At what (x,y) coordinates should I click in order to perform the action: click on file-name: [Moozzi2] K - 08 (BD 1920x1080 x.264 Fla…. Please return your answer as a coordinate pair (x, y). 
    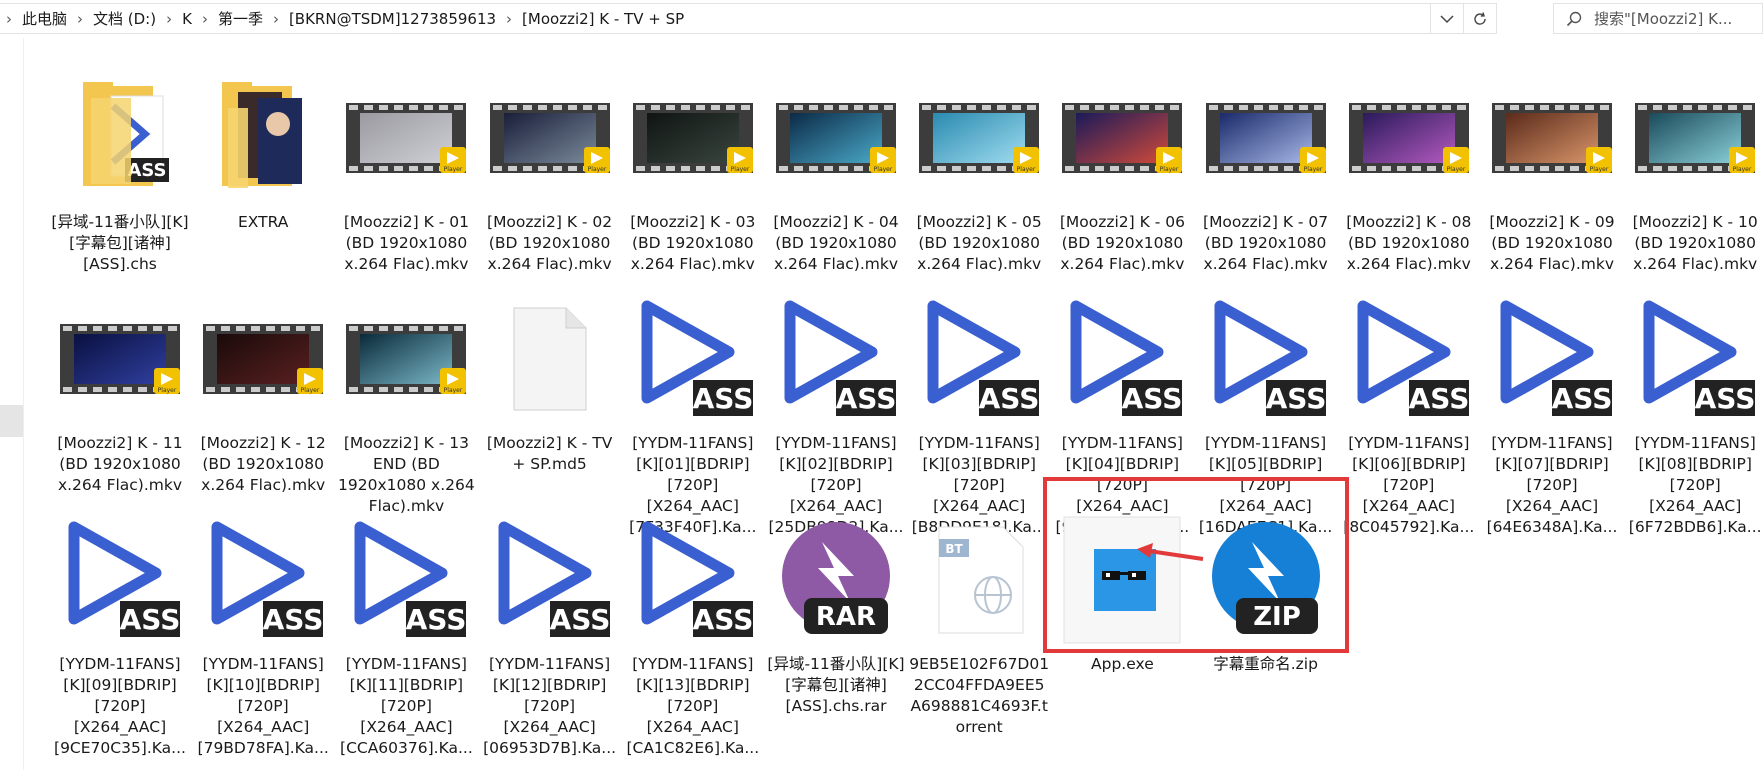
    Looking at the image, I should click on (1409, 243).